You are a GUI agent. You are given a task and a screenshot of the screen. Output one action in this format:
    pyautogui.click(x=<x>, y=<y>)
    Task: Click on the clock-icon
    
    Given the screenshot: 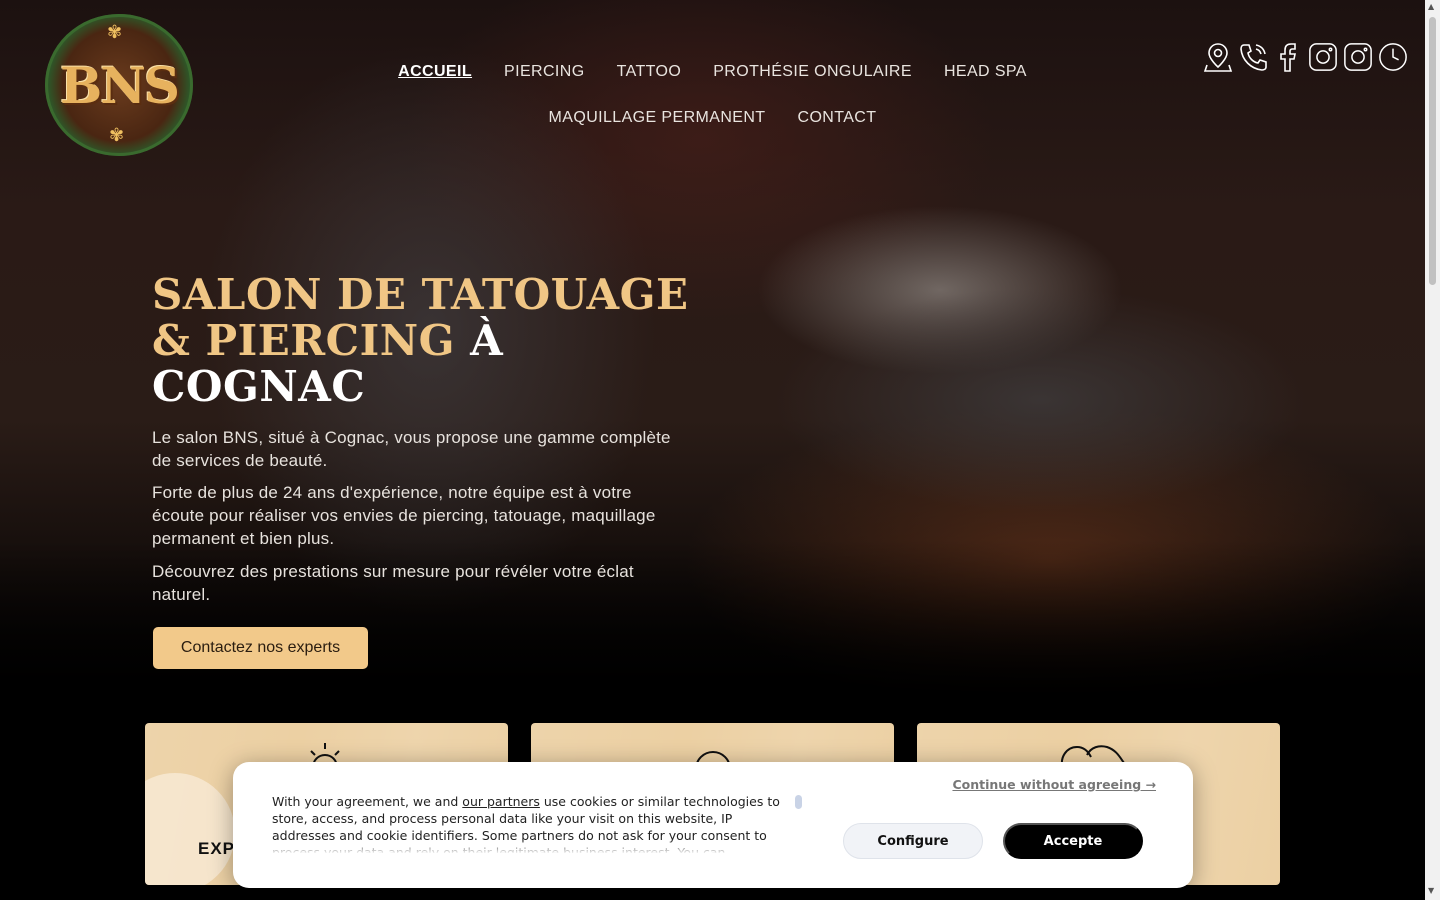 What is the action you would take?
    pyautogui.click(x=1393, y=57)
    